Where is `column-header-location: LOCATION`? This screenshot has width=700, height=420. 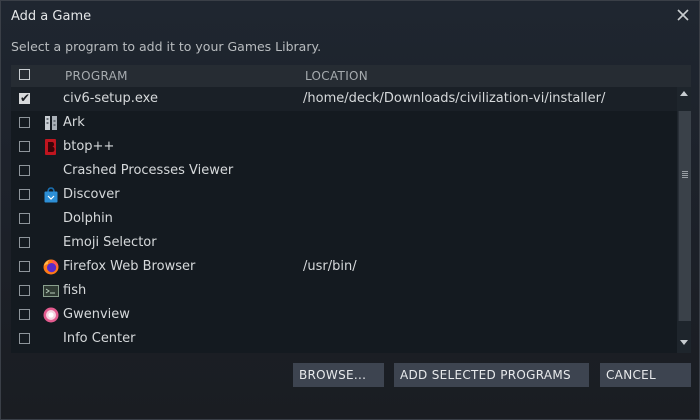
column-header-location: LOCATION is located at coordinates (336, 76).